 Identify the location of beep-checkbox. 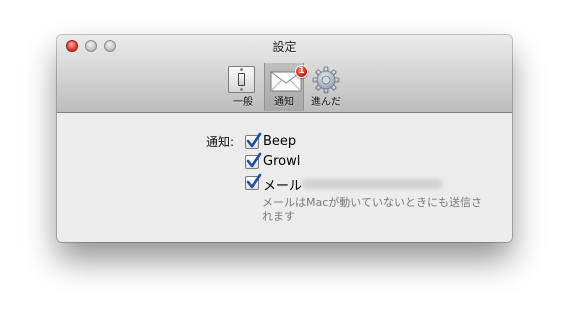
(253, 140).